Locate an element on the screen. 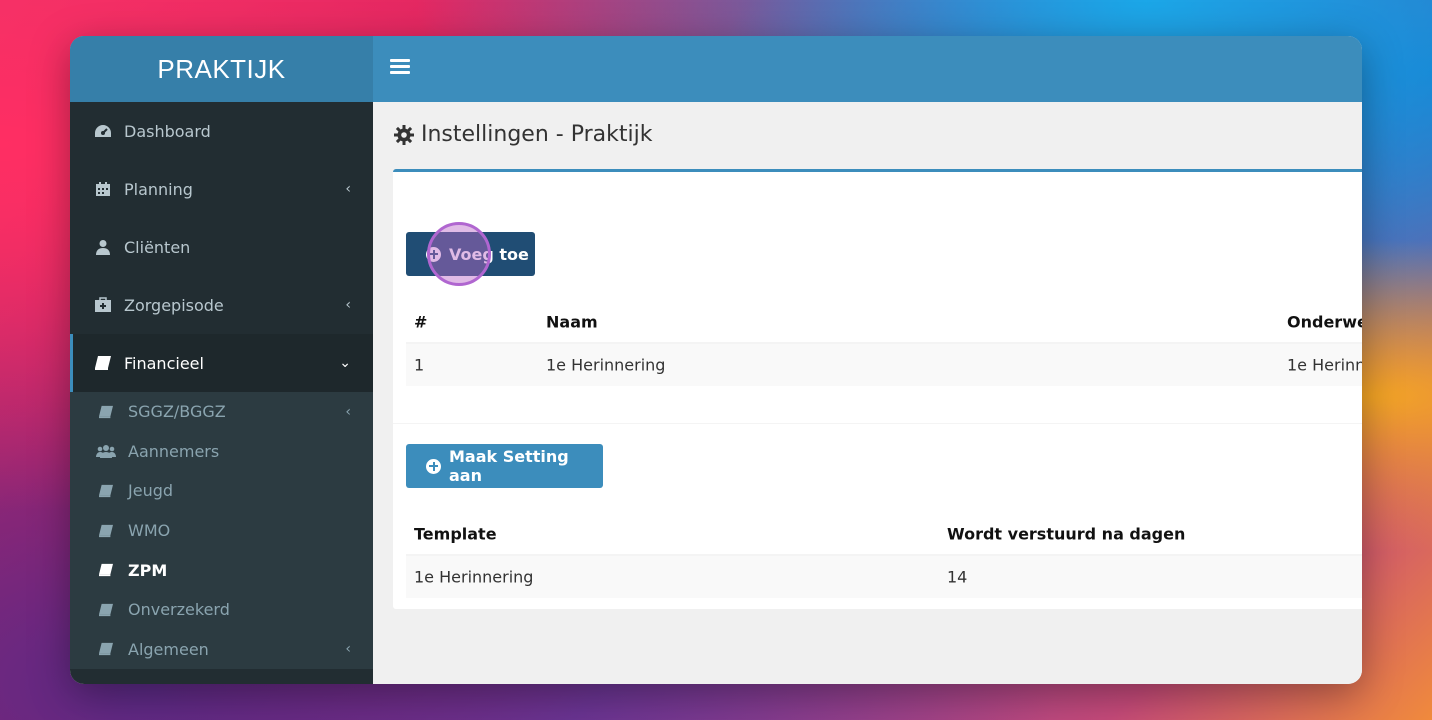 This screenshot has width=1432, height=720. table-row: 1 1e Herinnering 1e Herinn is located at coordinates (884, 365).